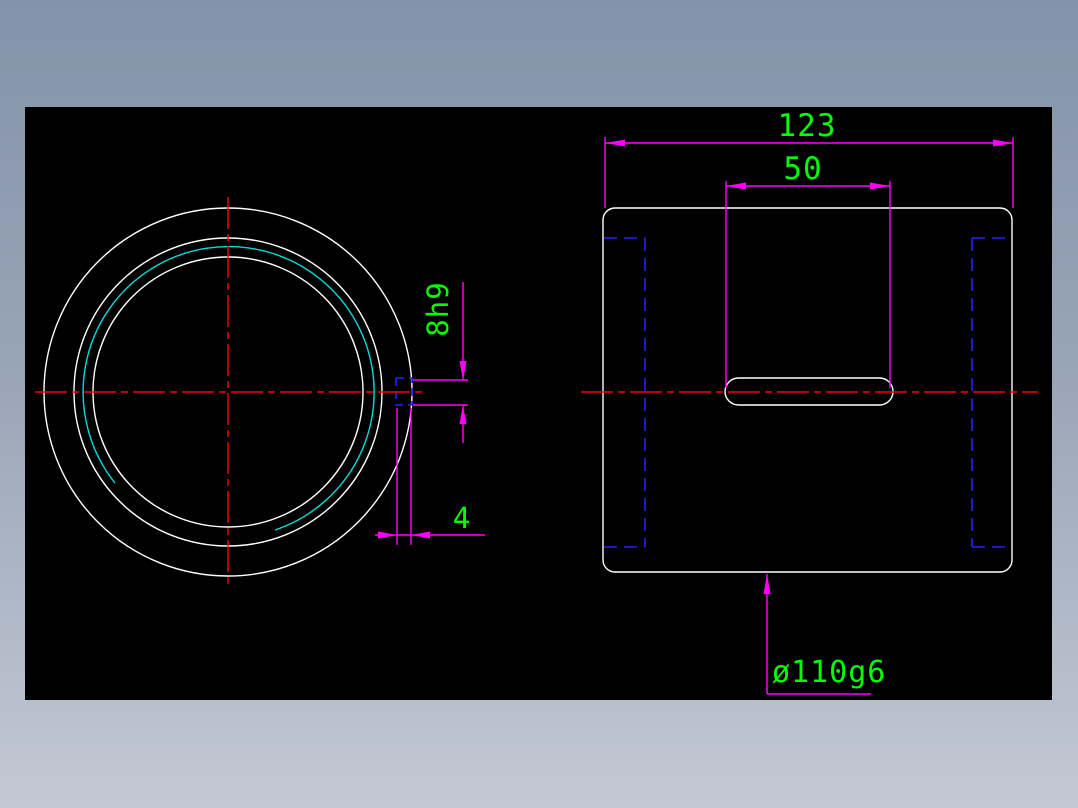  What do you see at coordinates (438, 308) in the screenshot?
I see `keyway-width-label: 8h9` at bounding box center [438, 308].